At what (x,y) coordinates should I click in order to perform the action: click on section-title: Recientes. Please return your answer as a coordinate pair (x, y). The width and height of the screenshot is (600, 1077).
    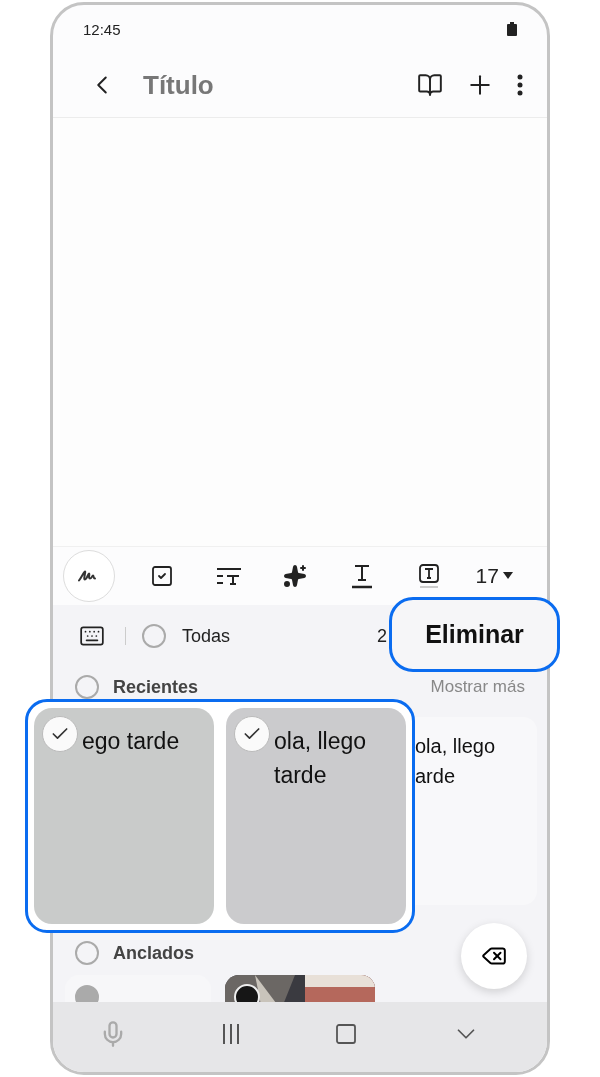
    Looking at the image, I should click on (156, 687).